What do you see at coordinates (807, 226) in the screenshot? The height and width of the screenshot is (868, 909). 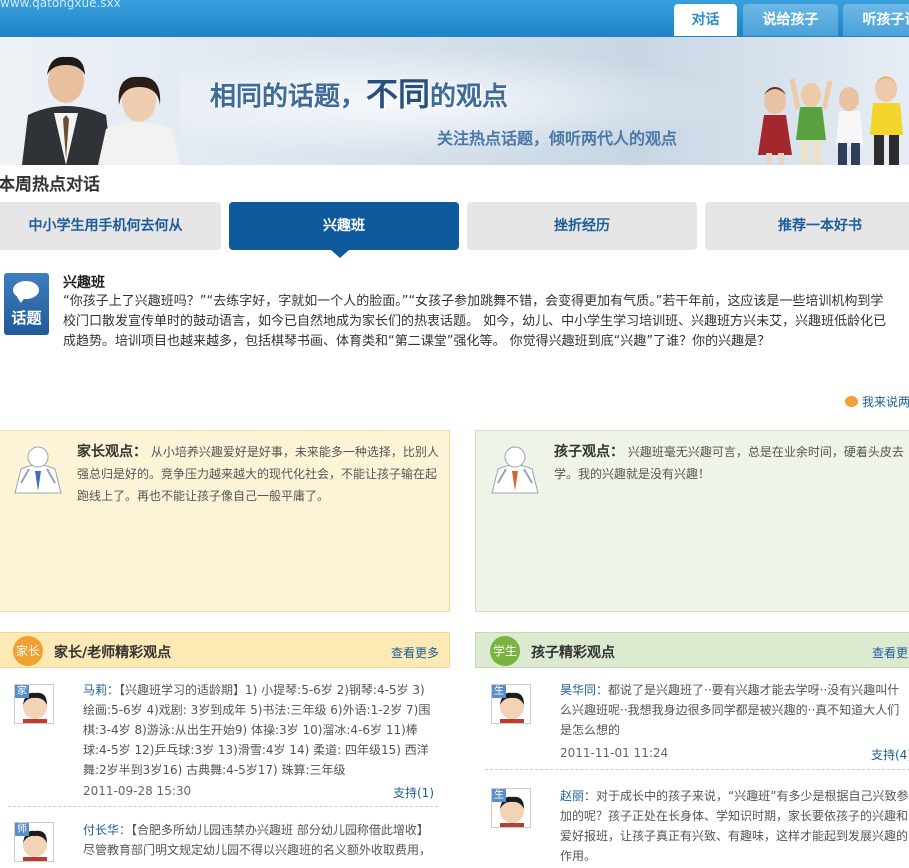 I see `topic-tab-recommend-book: 推荐一本好书` at bounding box center [807, 226].